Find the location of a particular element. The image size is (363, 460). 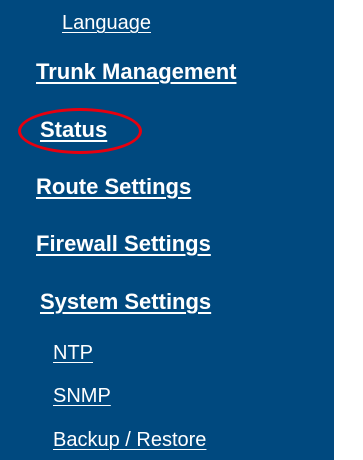

menu-item-system-settings: System Settings is located at coordinates (125, 302).